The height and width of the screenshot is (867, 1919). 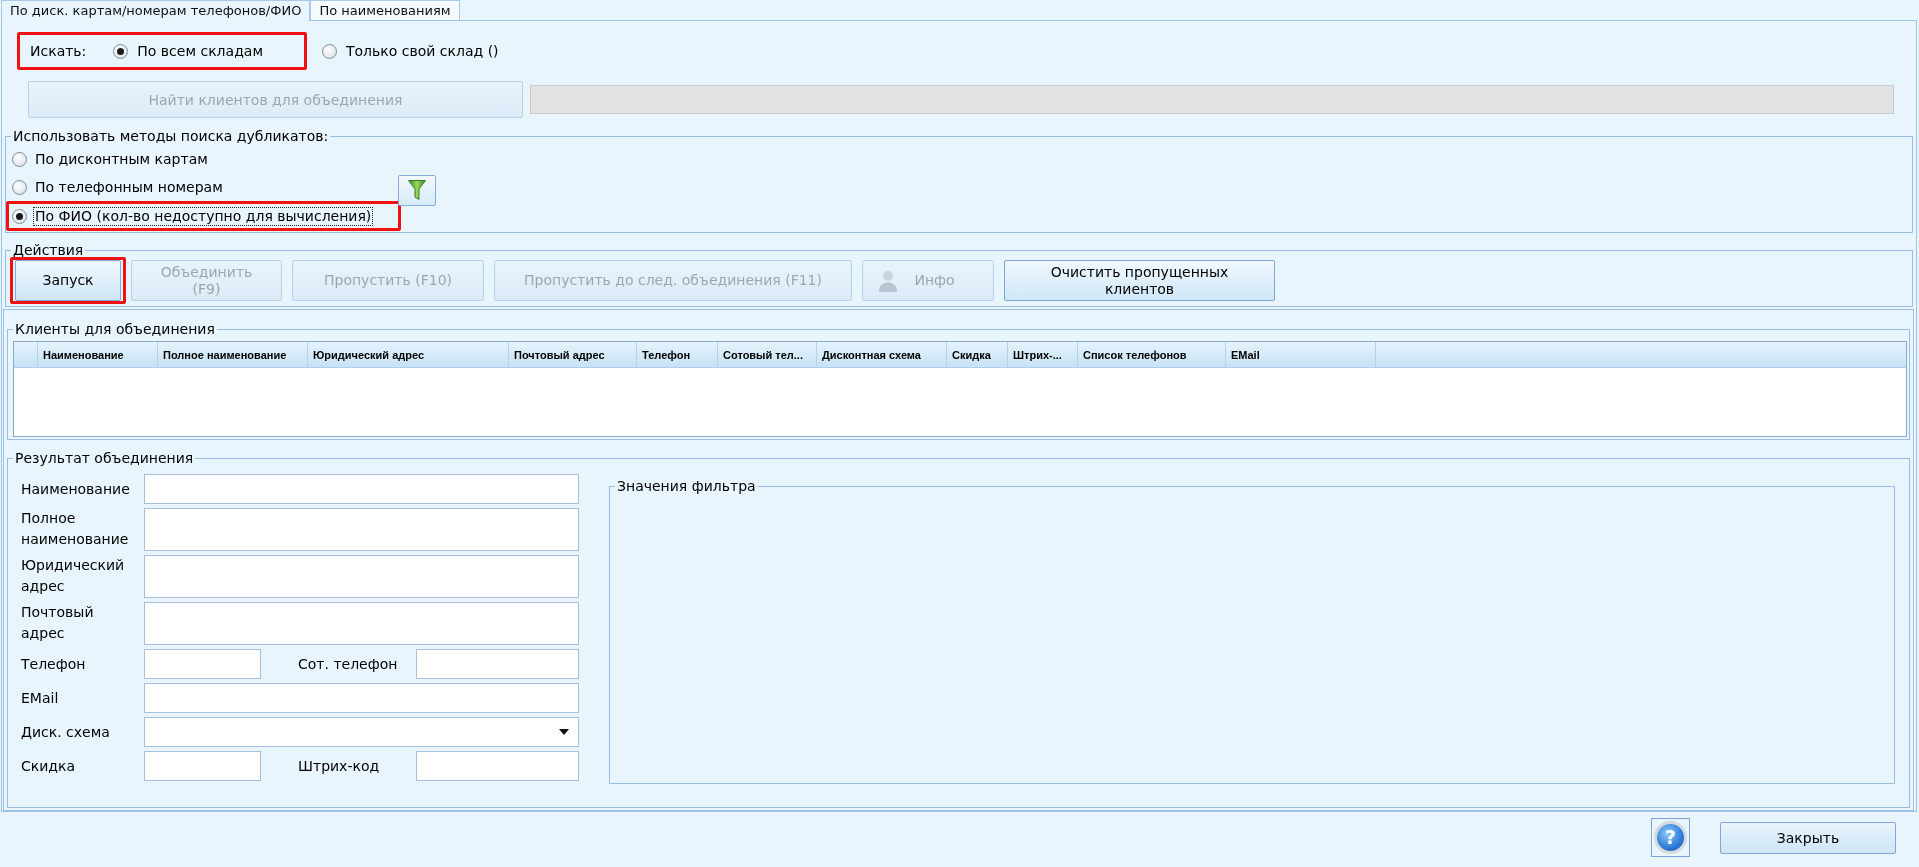 What do you see at coordinates (564, 732) in the screenshot?
I see `caret-icon` at bounding box center [564, 732].